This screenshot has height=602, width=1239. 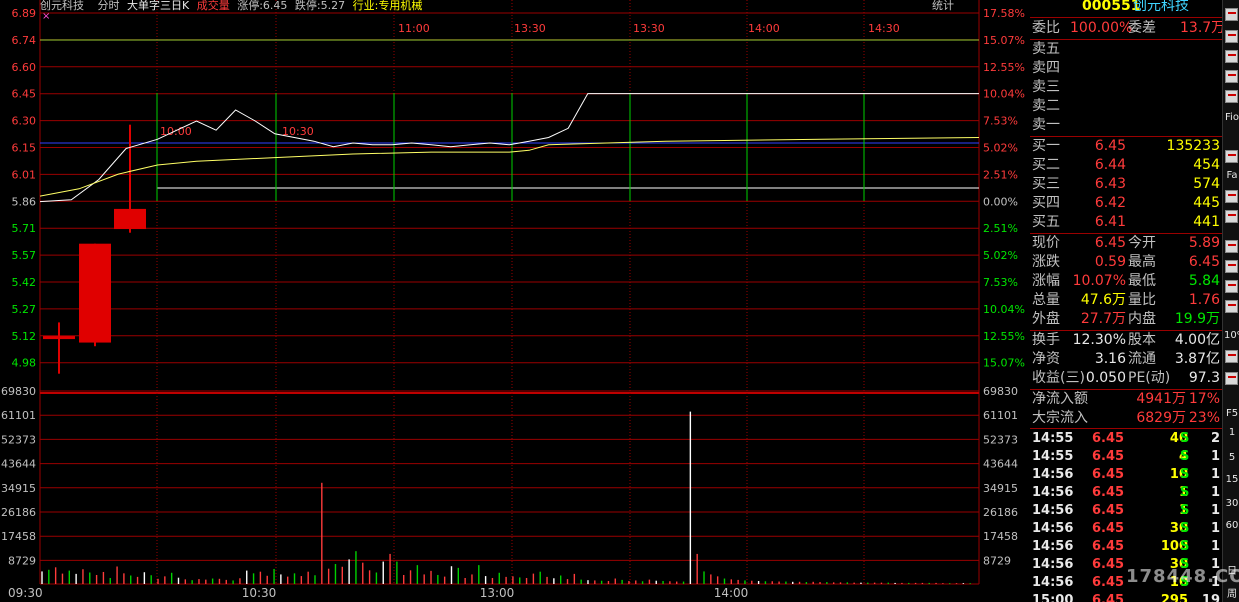 I want to click on bid-volume: 454, so click(x=1206, y=165).